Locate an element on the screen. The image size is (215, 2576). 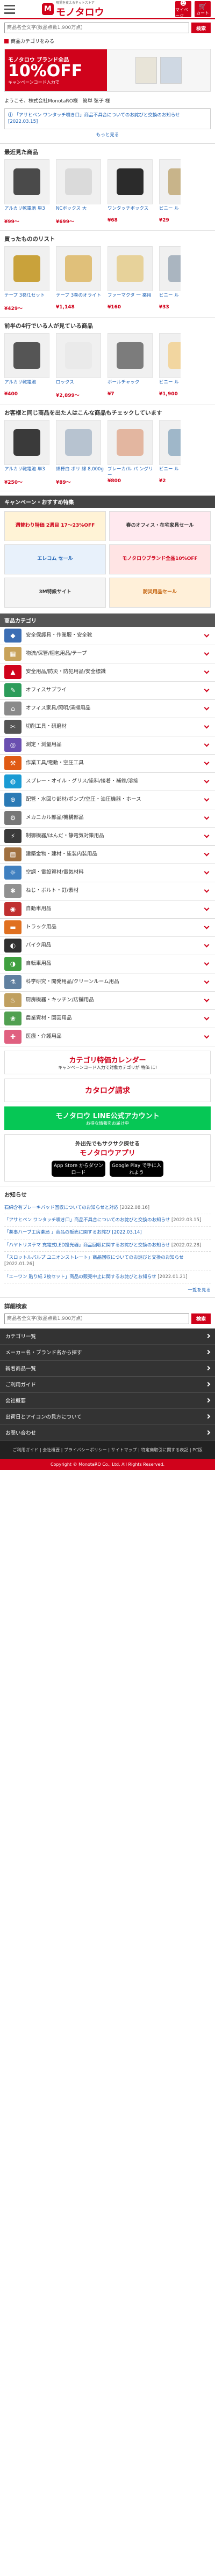
category-item: ◉ 自動車用品 is located at coordinates (107, 910).